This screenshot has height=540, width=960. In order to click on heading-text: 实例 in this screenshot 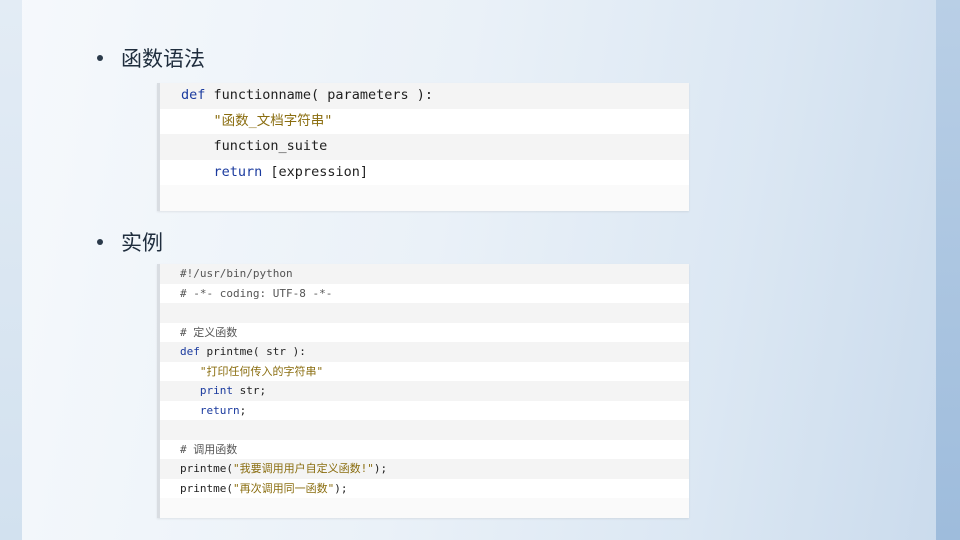, I will do `click(142, 243)`.